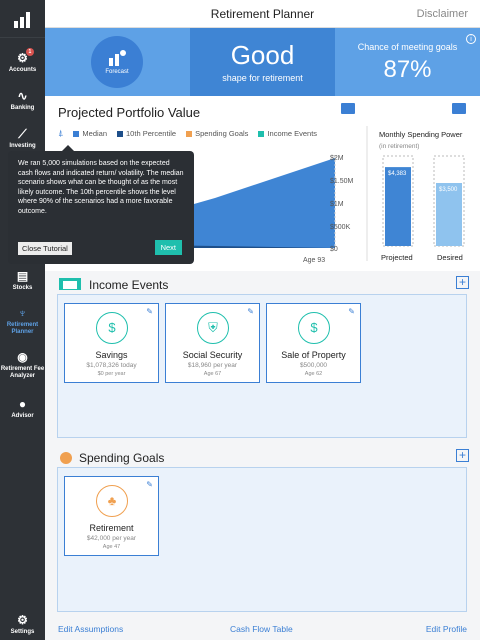  I want to click on income-events-title: Income Events, so click(129, 285).